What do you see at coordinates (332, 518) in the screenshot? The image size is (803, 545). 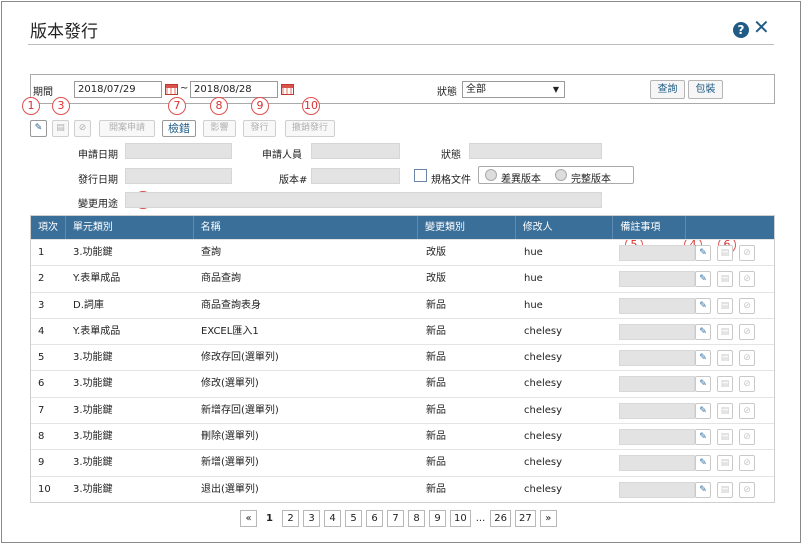 I see `page-button: 4` at bounding box center [332, 518].